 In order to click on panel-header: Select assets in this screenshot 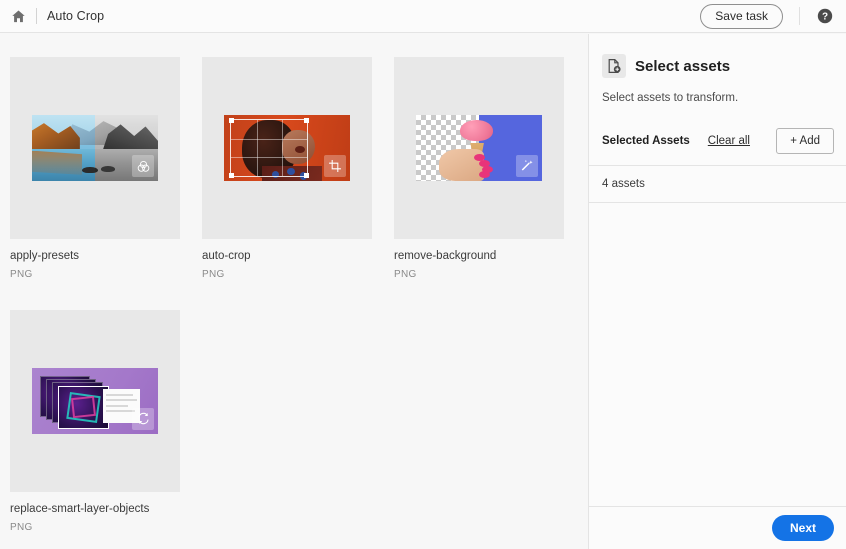, I will do `click(717, 56)`.